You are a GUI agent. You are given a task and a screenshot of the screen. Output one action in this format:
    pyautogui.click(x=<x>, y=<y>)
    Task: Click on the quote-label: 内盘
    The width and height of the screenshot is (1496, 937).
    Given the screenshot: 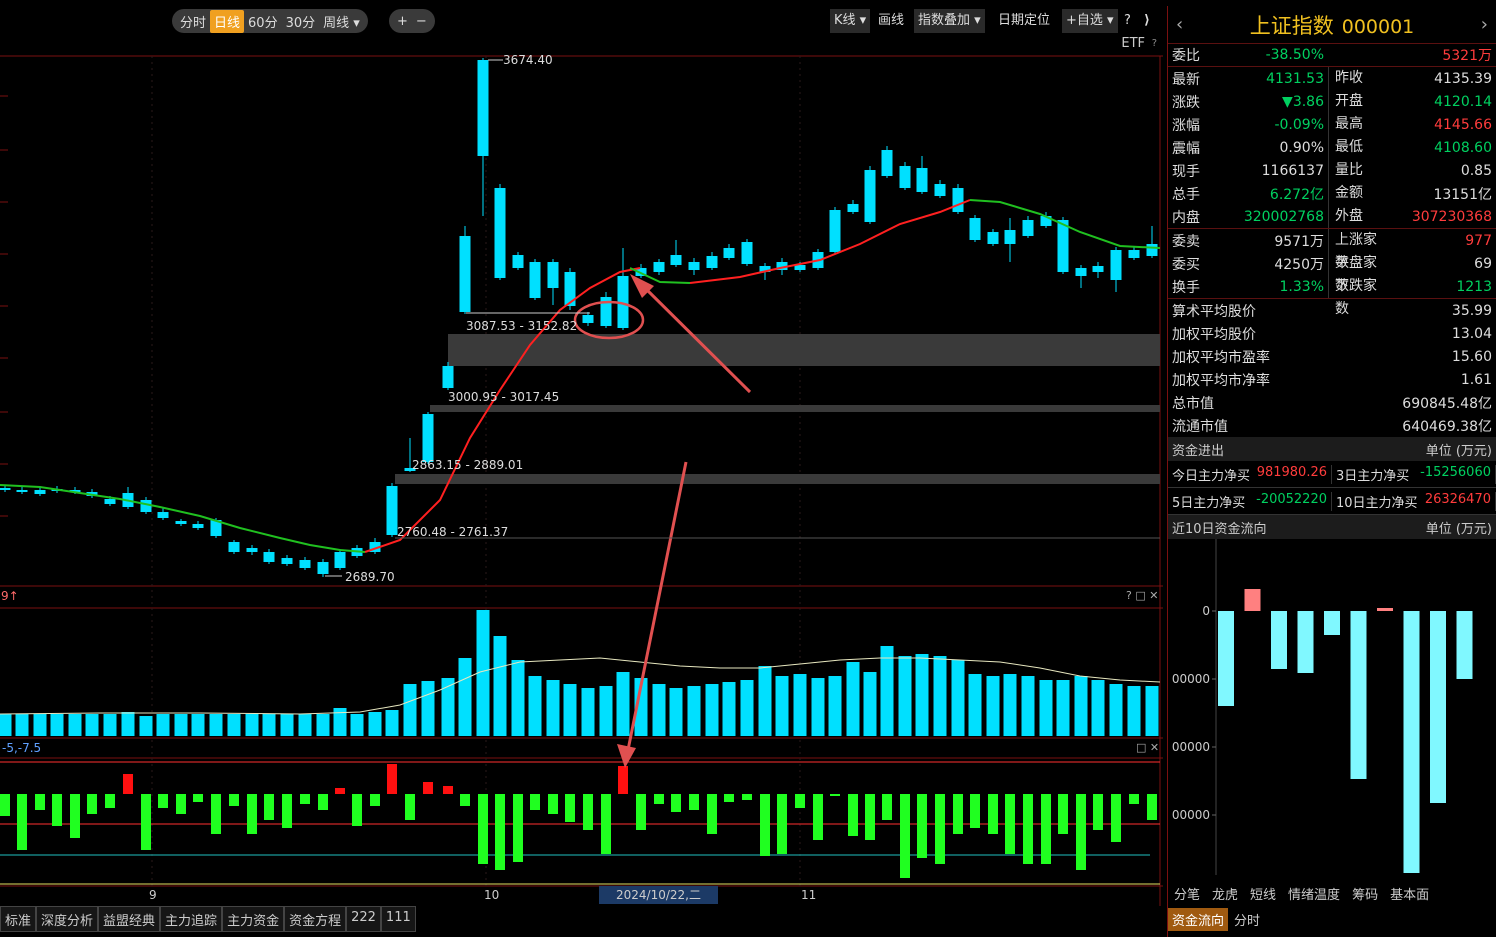 What is the action you would take?
    pyautogui.click(x=1186, y=217)
    